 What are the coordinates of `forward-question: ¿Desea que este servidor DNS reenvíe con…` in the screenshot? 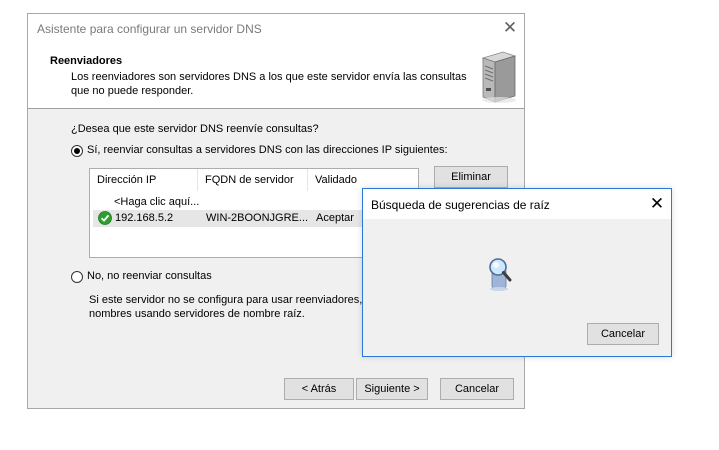 It's located at (195, 129).